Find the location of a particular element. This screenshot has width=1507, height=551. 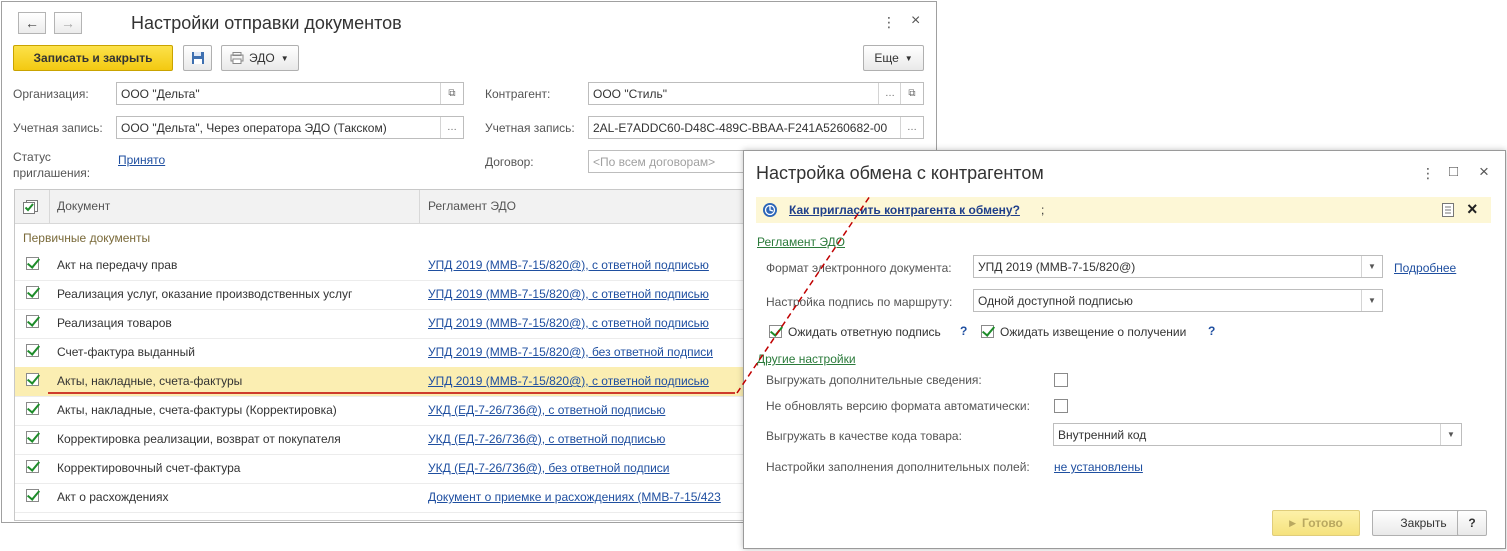

org-label: Организация: is located at coordinates (51, 94).